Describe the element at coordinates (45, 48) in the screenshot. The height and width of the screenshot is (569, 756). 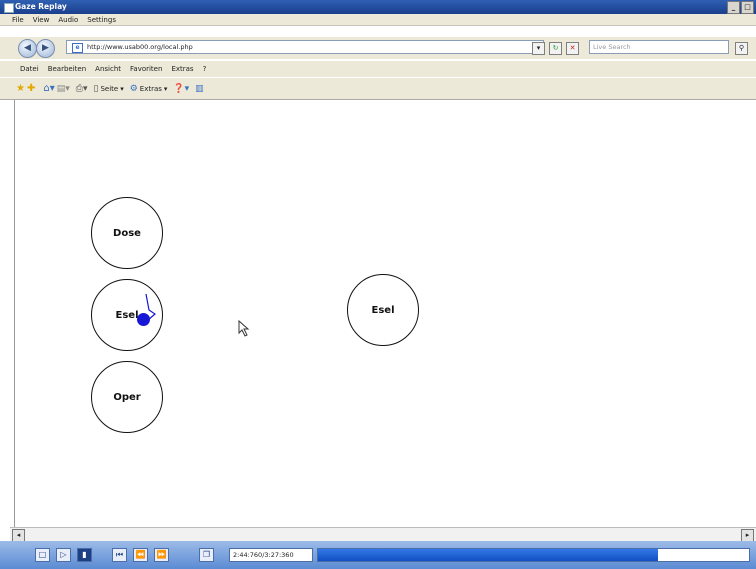
I see `forward-arrow-icon: ▶` at that location.